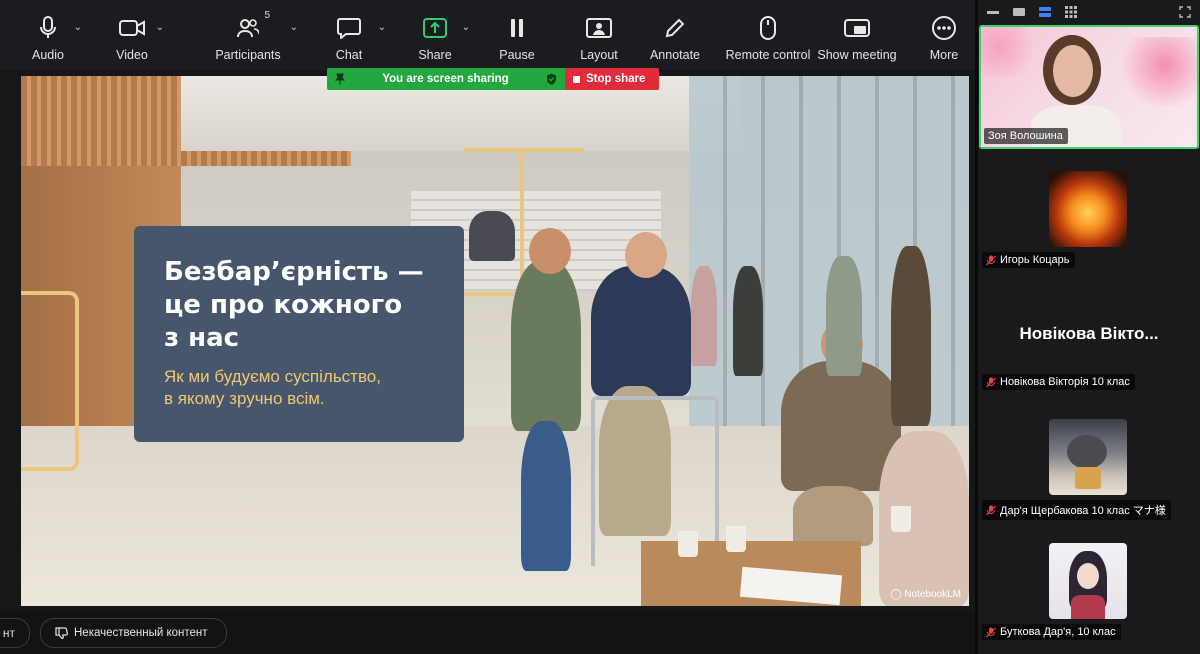 This screenshot has width=1200, height=654. I want to click on chat-button: Chat ⌄, so click(355, 35).